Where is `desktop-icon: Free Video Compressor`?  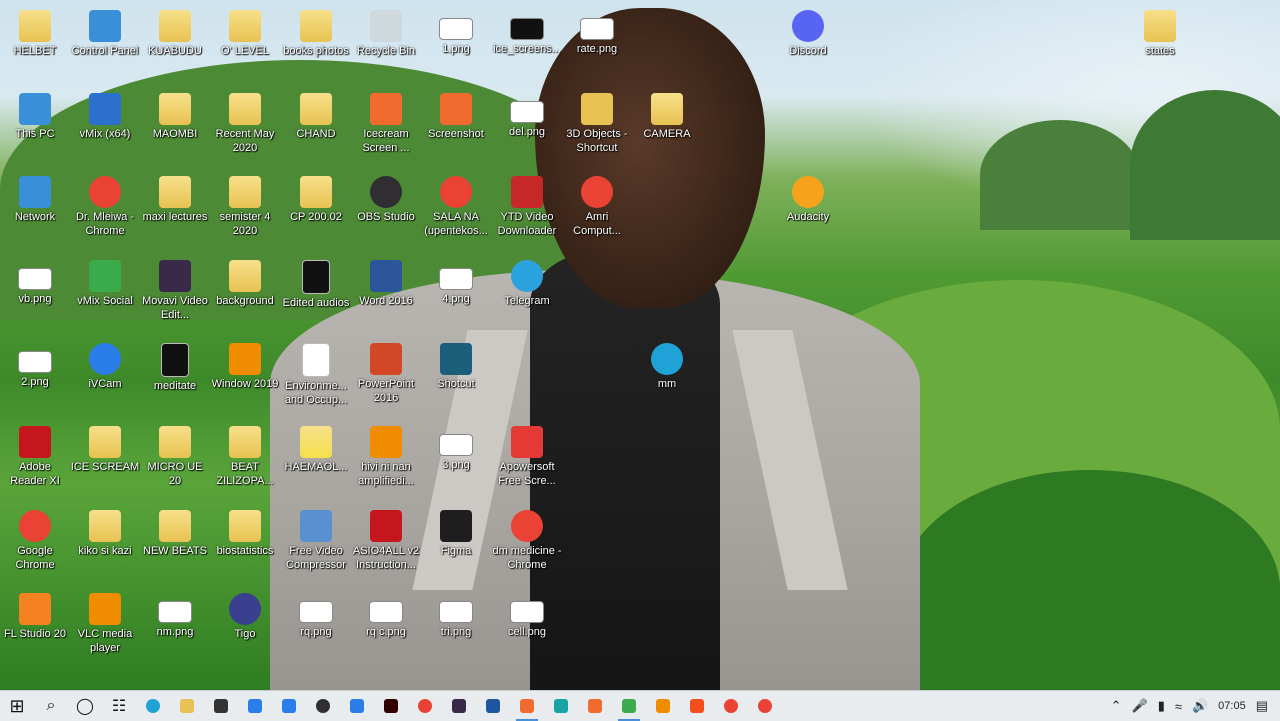 desktop-icon: Free Video Compressor is located at coordinates (316, 541).